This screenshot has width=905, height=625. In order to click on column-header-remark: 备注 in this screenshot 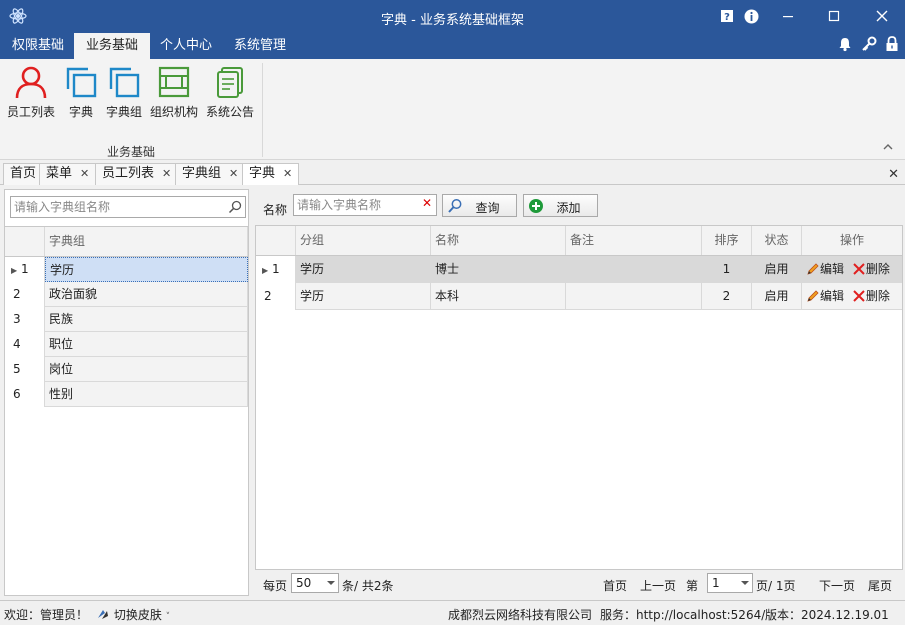, I will do `click(634, 240)`.